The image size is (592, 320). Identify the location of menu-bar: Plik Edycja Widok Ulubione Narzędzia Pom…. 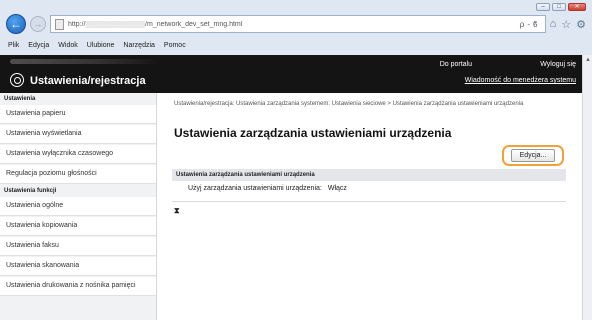
(296, 45).